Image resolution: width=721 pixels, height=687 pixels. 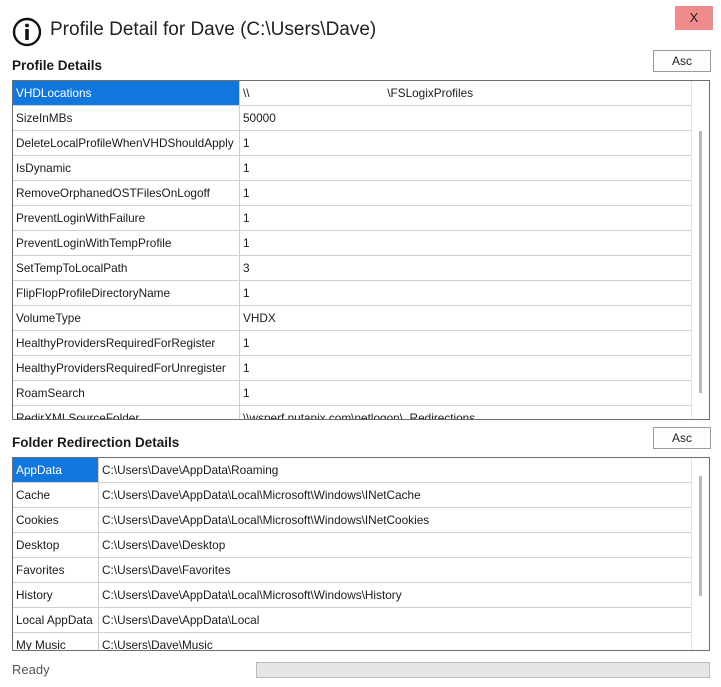 I want to click on table-row: RoamSearch 1, so click(x=361, y=393).